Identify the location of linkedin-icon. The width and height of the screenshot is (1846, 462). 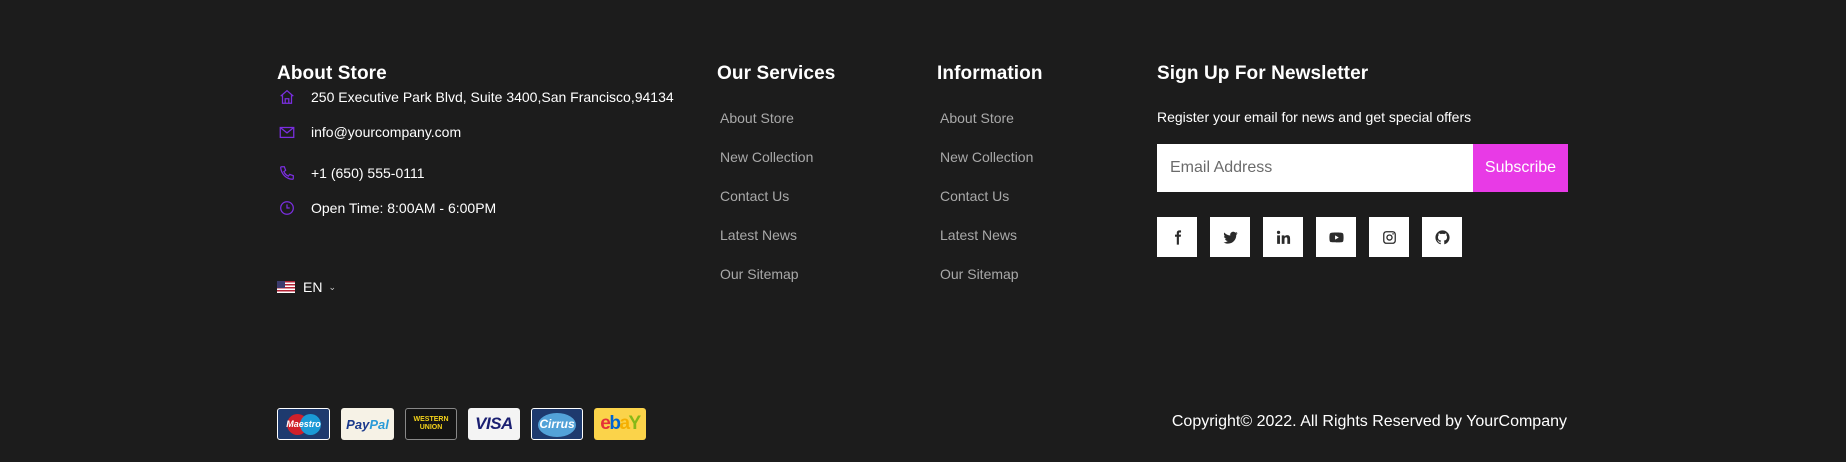
(1283, 237).